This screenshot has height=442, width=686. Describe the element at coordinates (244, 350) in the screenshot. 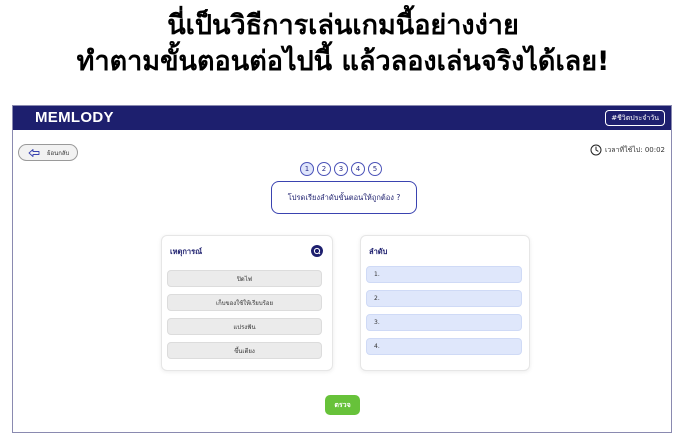

I see `event-item: ขึ้นเตียง` at that location.